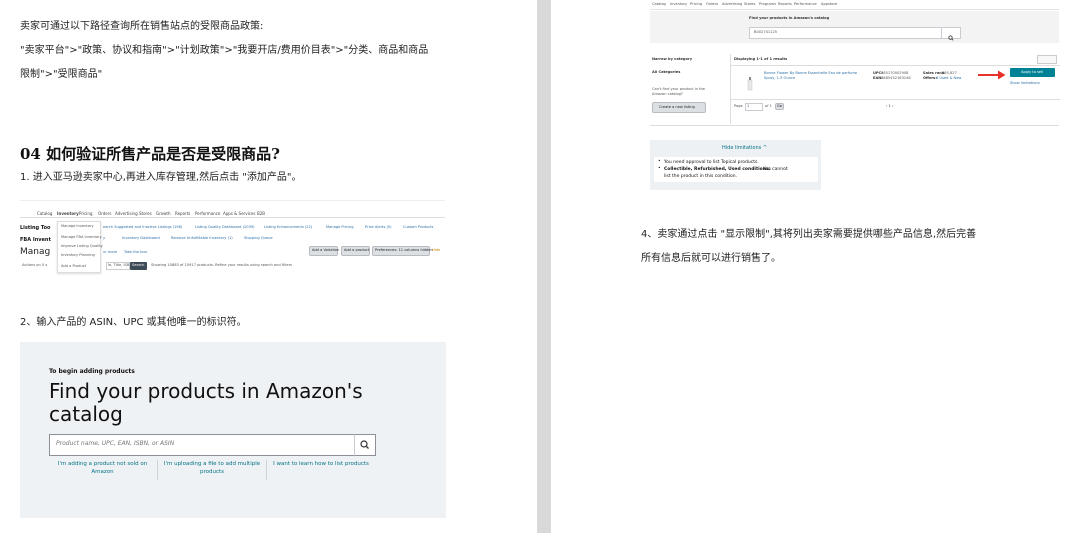  I want to click on find-products-label: Find your products in Amazon's catalog, so click(789, 18).